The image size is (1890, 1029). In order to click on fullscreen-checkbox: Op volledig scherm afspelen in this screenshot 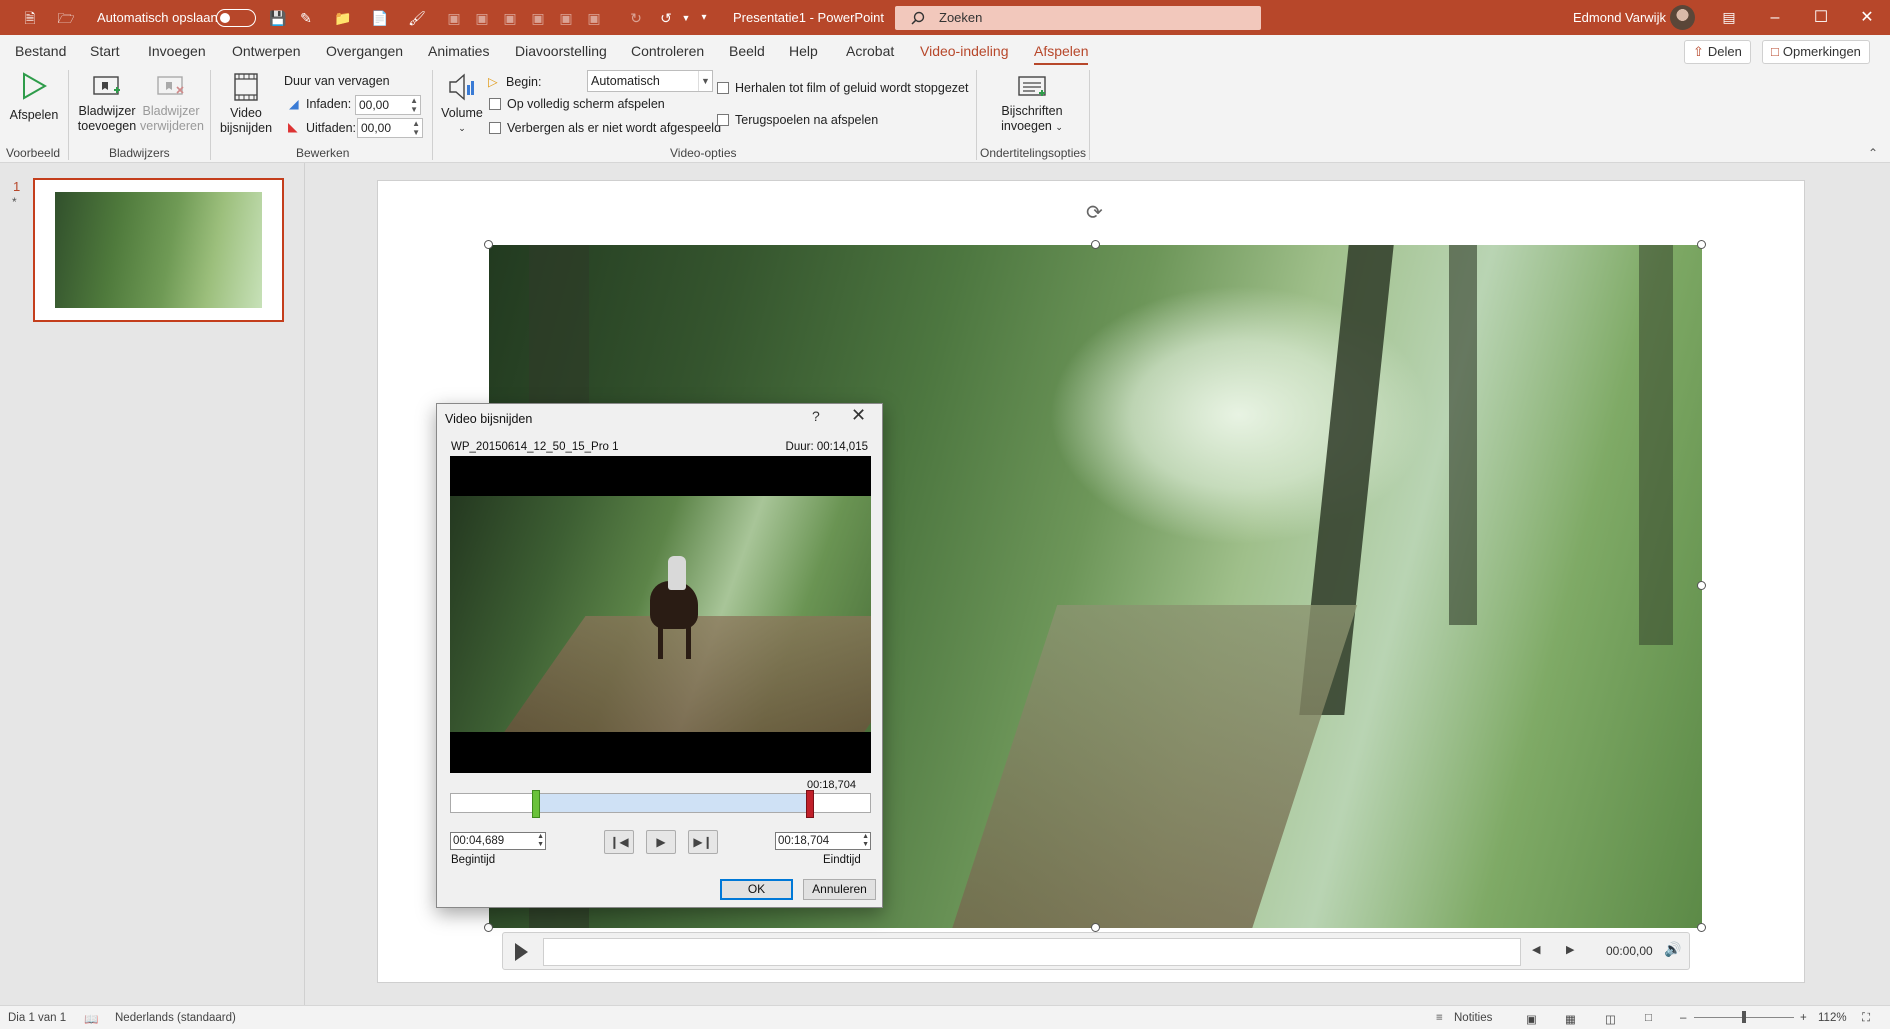, I will do `click(577, 104)`.